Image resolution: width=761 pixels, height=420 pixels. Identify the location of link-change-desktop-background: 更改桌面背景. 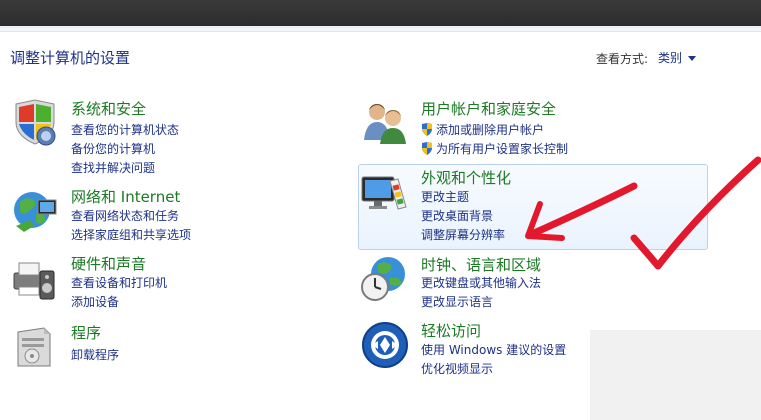
(457, 215).